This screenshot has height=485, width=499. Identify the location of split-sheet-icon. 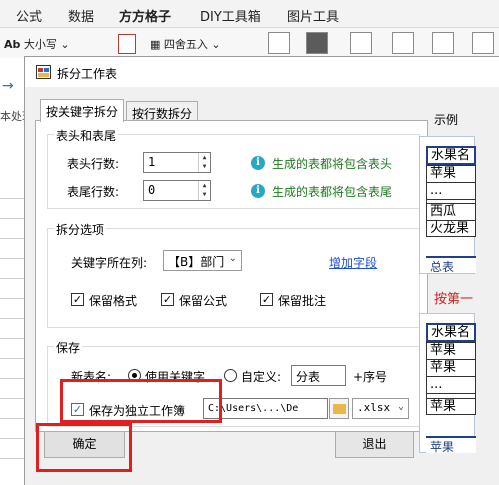
(443, 43).